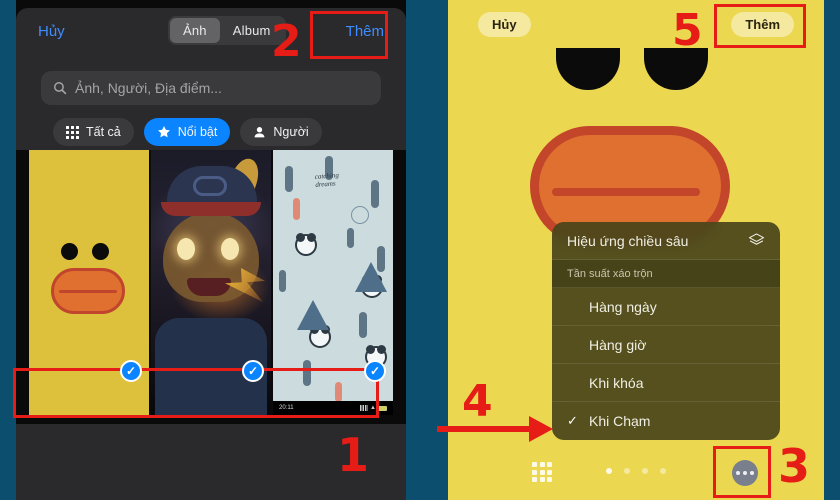 This screenshot has width=840, height=500. I want to click on annotation-box-lockscreen-add-button, so click(760, 26).